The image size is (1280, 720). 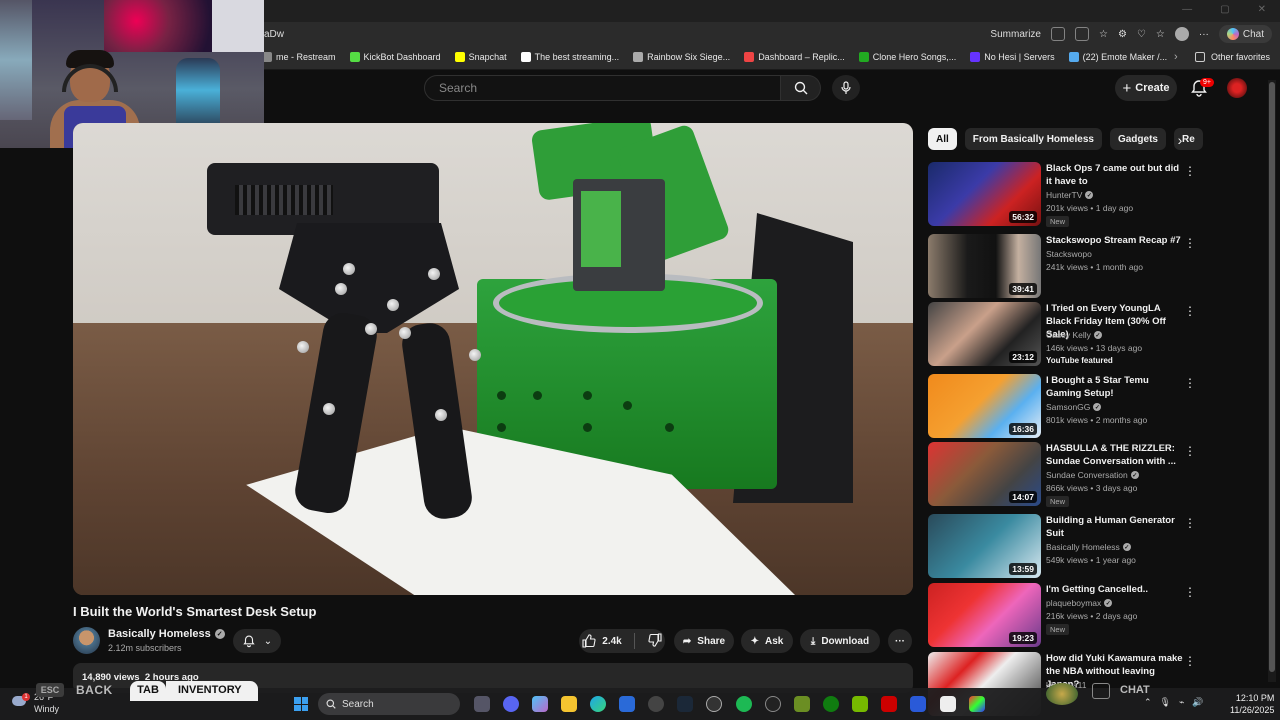 I want to click on spotify-icon, so click(x=744, y=704).